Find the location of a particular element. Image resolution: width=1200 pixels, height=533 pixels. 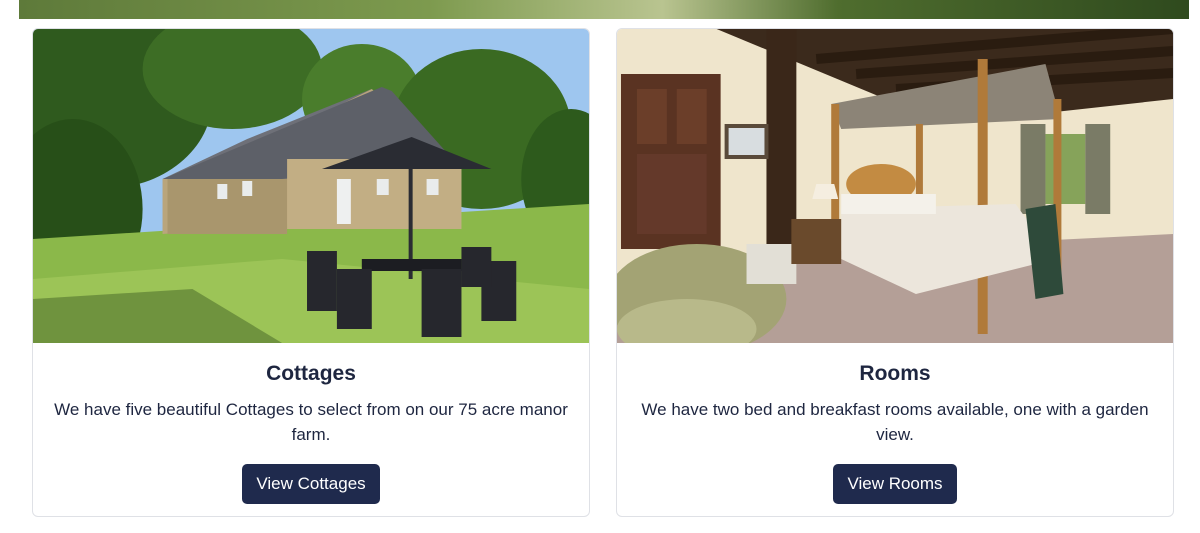

cottages-title: Cottages is located at coordinates (311, 373).